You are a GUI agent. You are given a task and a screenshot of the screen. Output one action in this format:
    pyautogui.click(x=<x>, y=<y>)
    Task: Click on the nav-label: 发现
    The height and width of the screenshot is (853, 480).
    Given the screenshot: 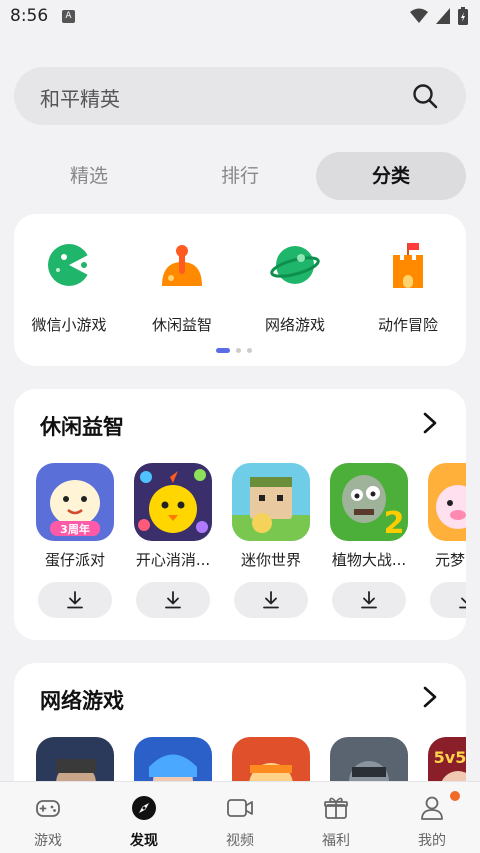 What is the action you would take?
    pyautogui.click(x=144, y=841)
    